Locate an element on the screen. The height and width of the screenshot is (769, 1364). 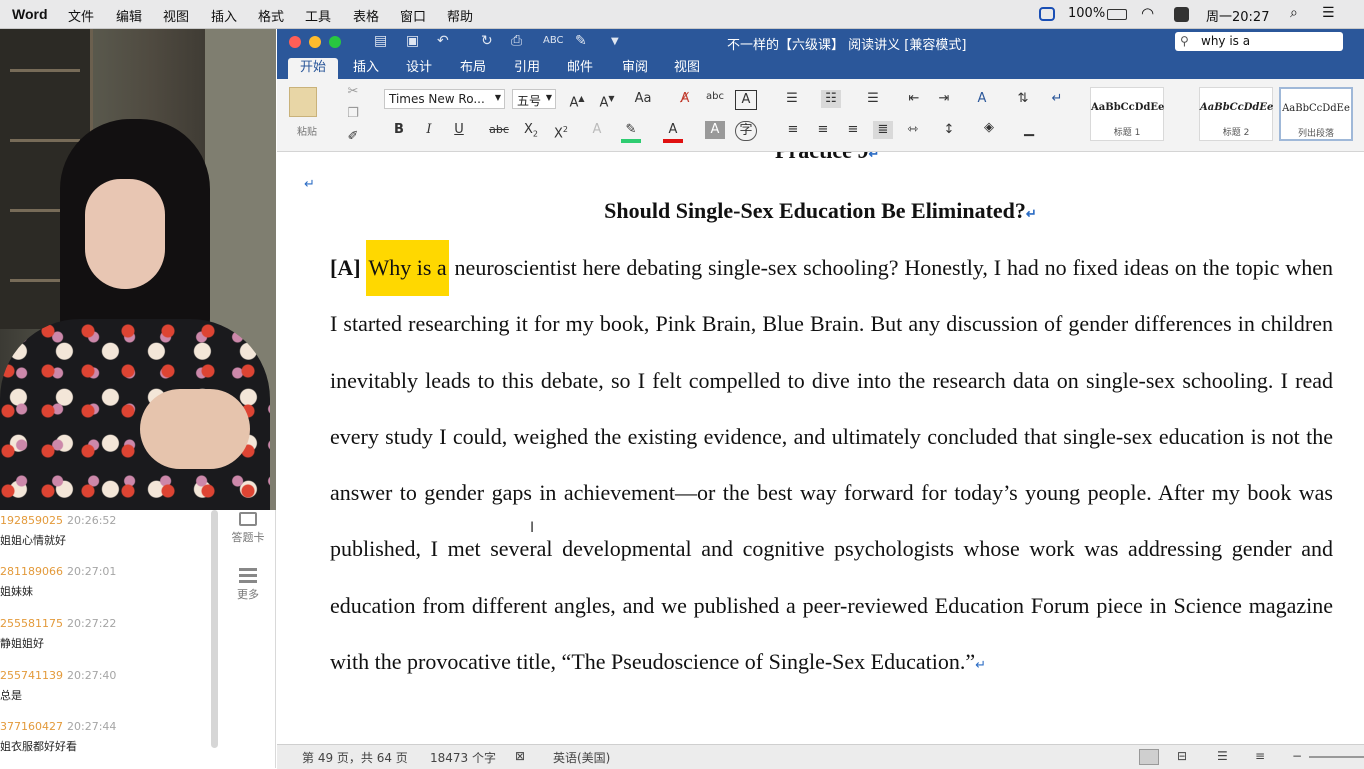
print-icon: ⎙ is located at coordinates (516, 41).